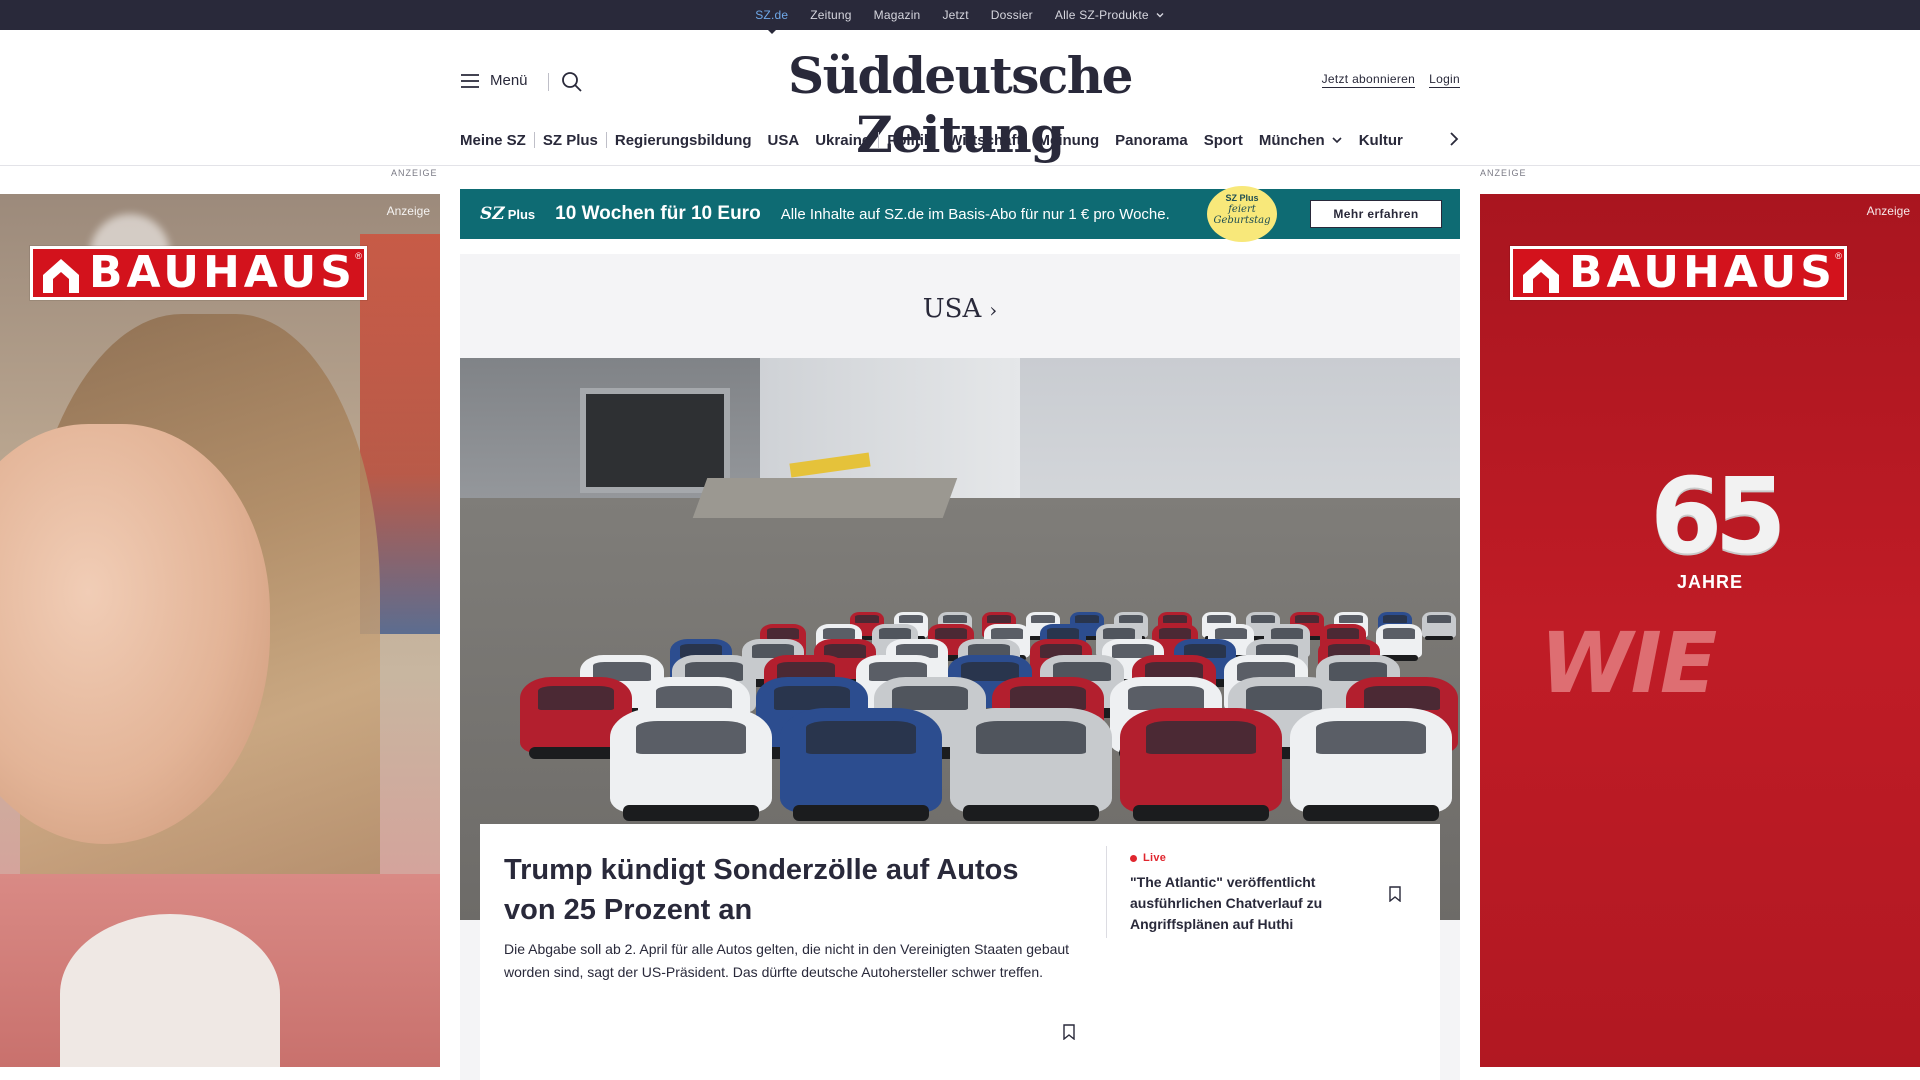 The width and height of the screenshot is (1920, 1080). I want to click on menu-button: Menü, so click(494, 80).